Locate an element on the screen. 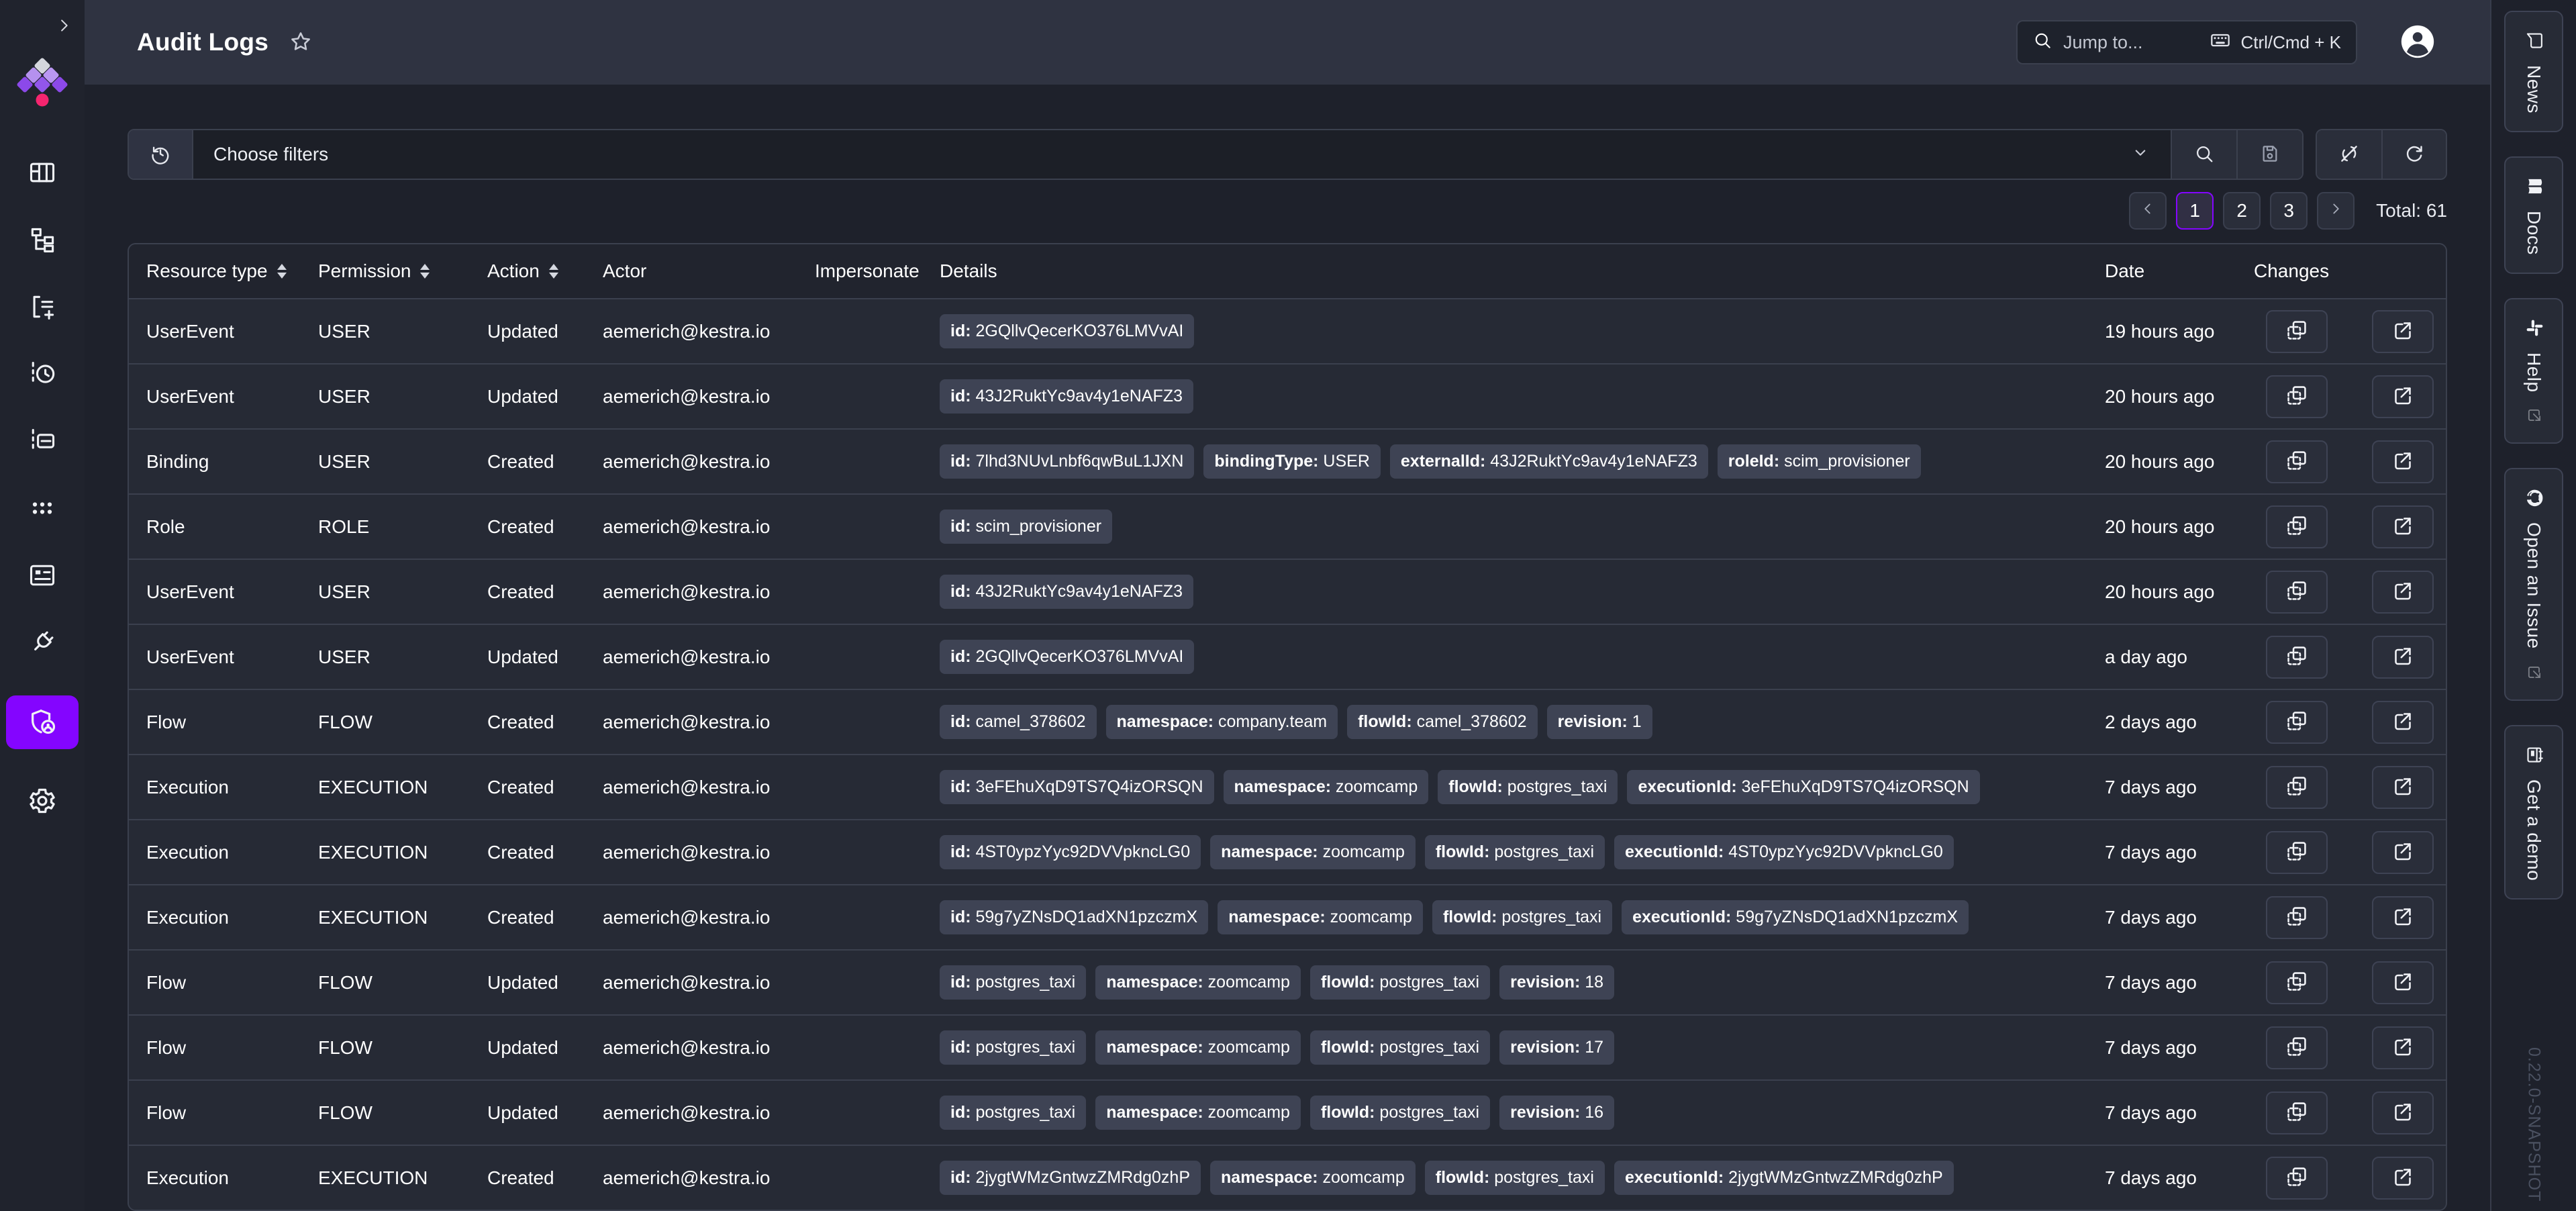 The height and width of the screenshot is (1211, 2576). favorite-button is located at coordinates (301, 42).